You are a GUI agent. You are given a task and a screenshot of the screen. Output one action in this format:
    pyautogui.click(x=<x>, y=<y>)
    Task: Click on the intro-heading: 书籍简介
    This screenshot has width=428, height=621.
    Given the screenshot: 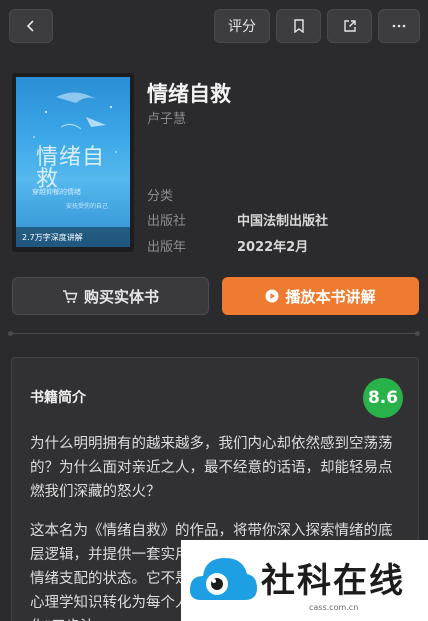 What is the action you would take?
    pyautogui.click(x=58, y=398)
    